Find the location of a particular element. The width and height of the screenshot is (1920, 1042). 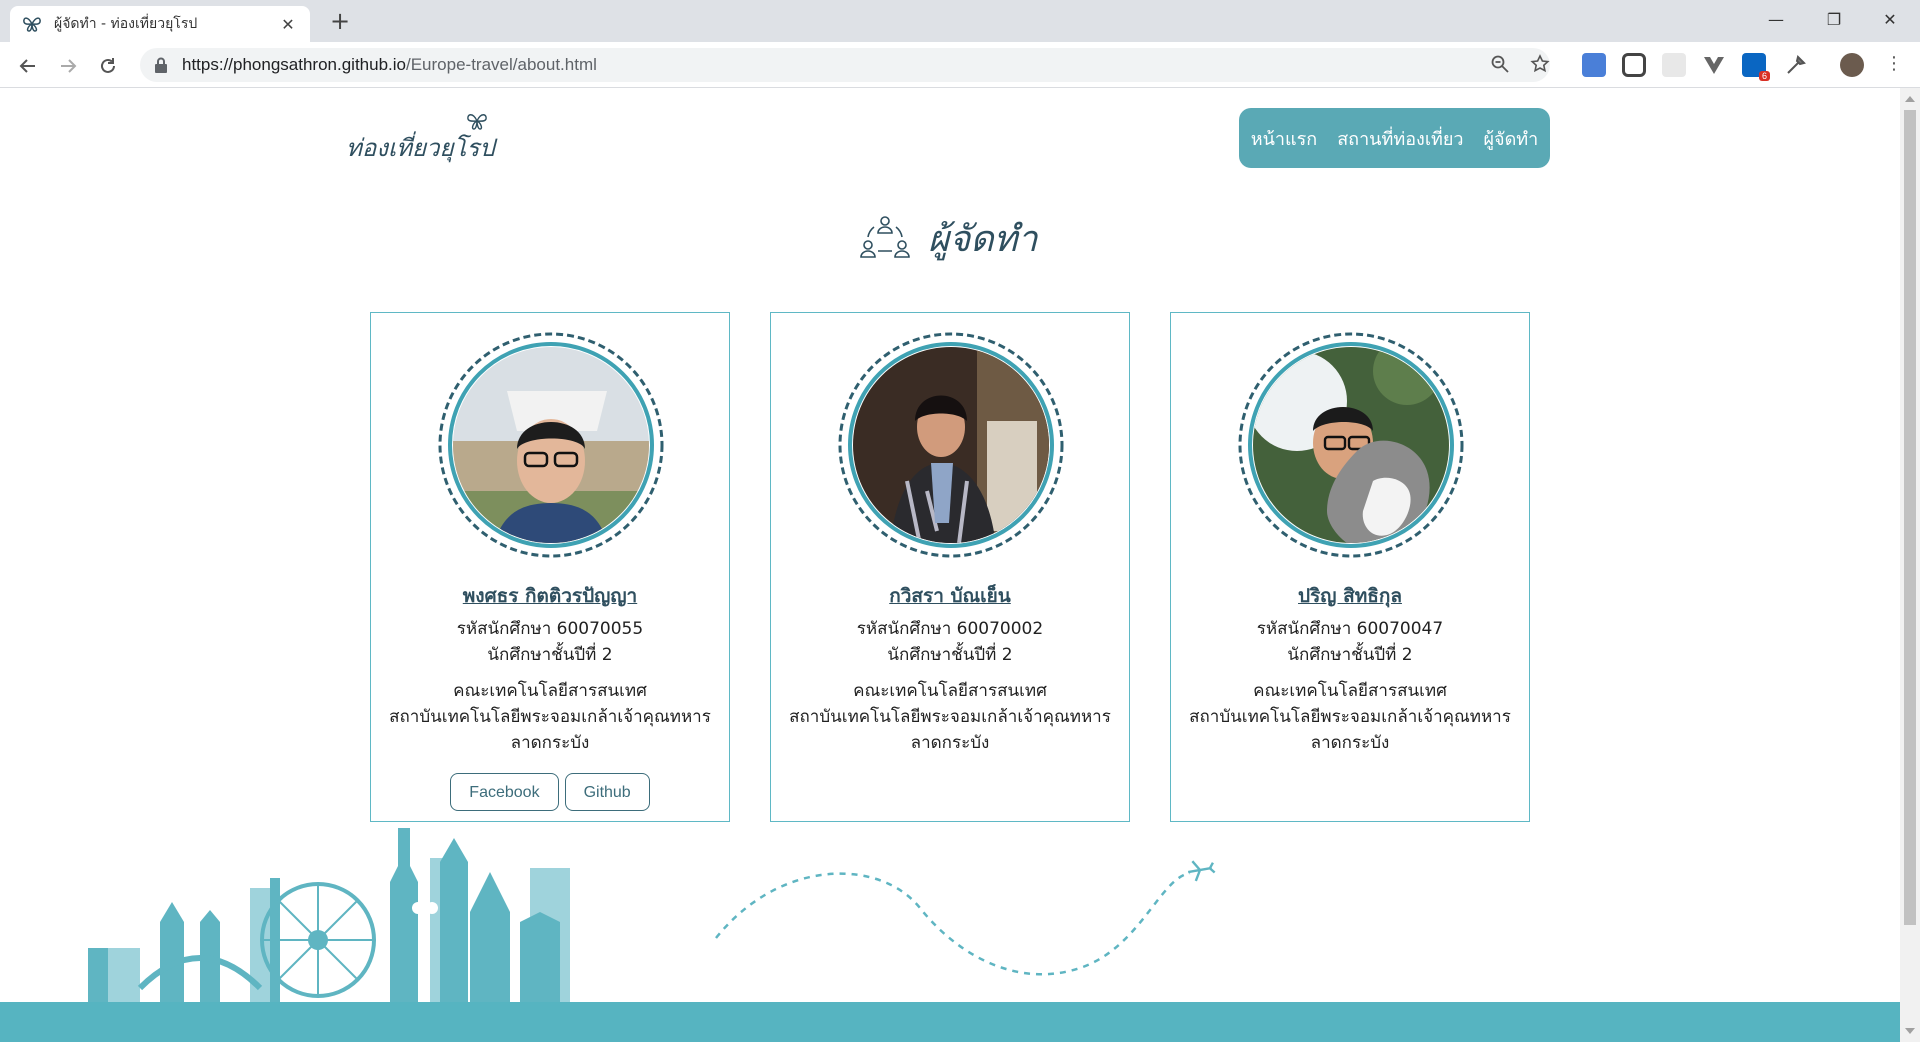

reload-icon is located at coordinates (108, 66).